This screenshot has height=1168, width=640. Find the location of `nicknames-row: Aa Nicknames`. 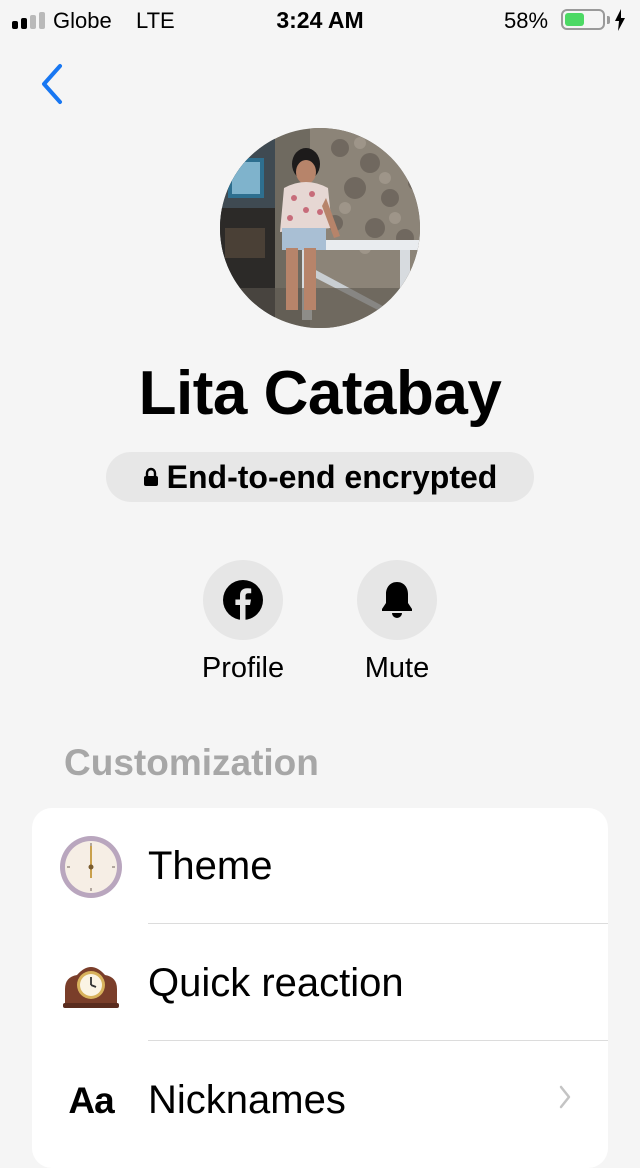

nicknames-row: Aa Nicknames is located at coordinates (320, 1100).